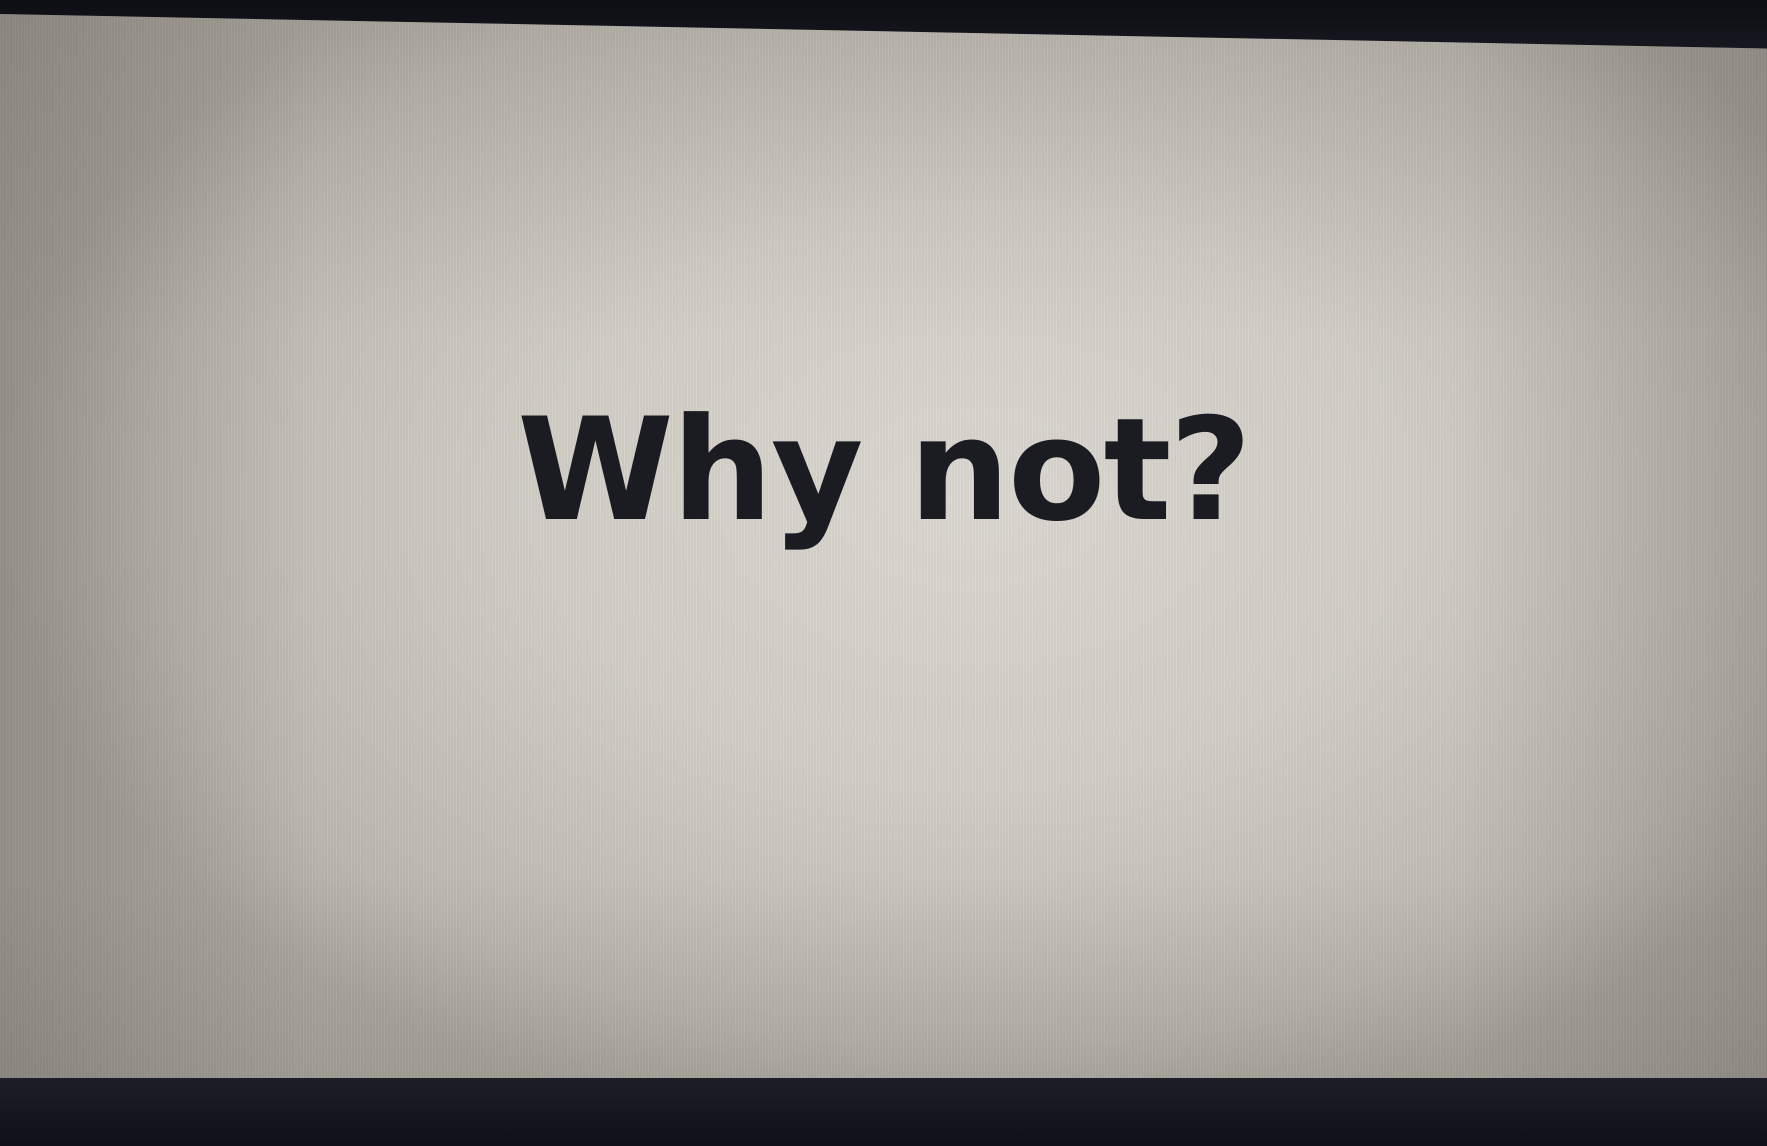 Image resolution: width=1767 pixels, height=1146 pixels. I want to click on slide-title: Why not?, so click(884, 470).